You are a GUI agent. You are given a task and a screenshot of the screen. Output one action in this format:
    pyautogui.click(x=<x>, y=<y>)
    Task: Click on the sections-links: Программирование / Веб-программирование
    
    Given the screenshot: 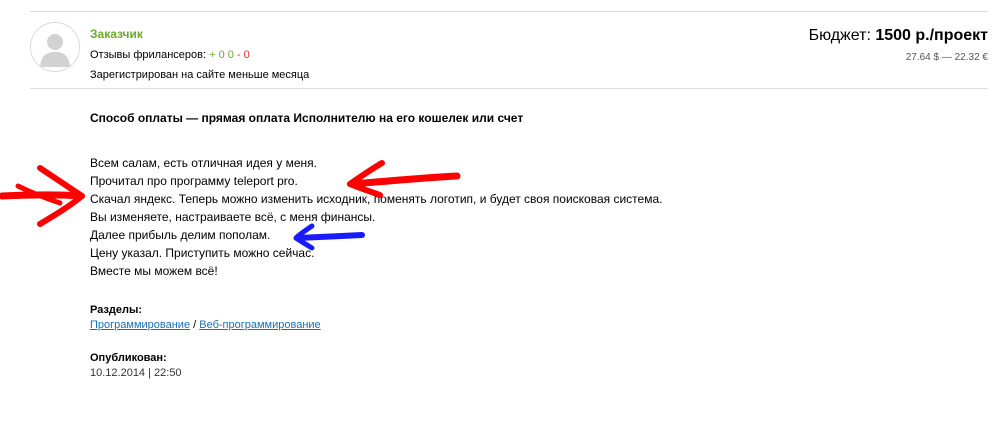 What is the action you would take?
    pyautogui.click(x=530, y=325)
    